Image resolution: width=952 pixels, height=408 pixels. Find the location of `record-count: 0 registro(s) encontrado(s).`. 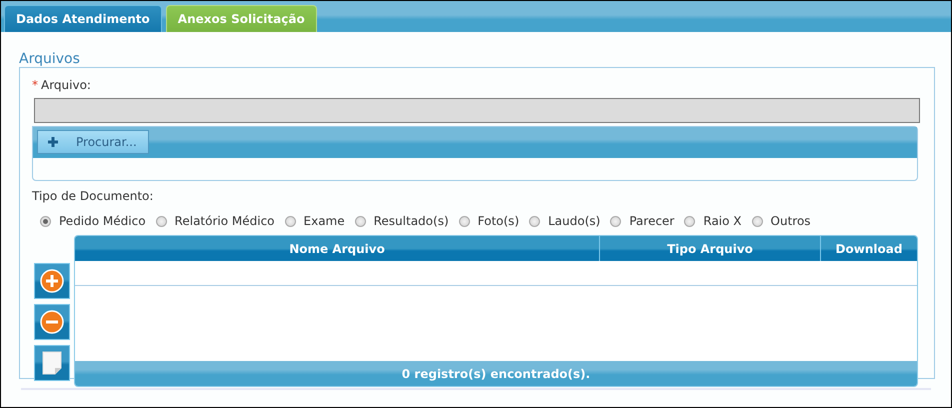

record-count: 0 registro(s) encontrado(s). is located at coordinates (496, 373).